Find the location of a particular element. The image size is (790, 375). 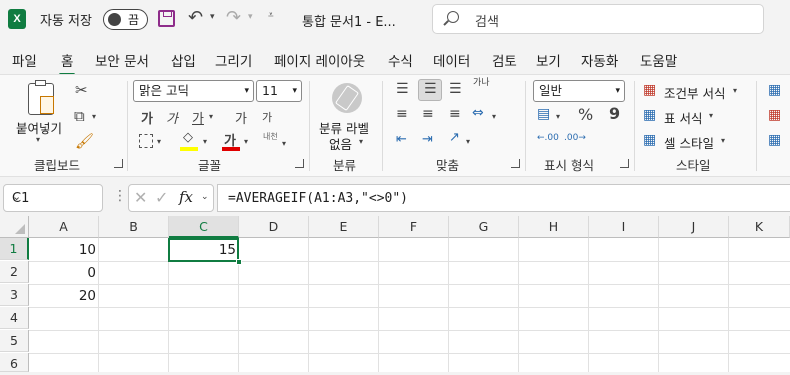

decrease-decimal-icon: .00→ is located at coordinates (575, 138).